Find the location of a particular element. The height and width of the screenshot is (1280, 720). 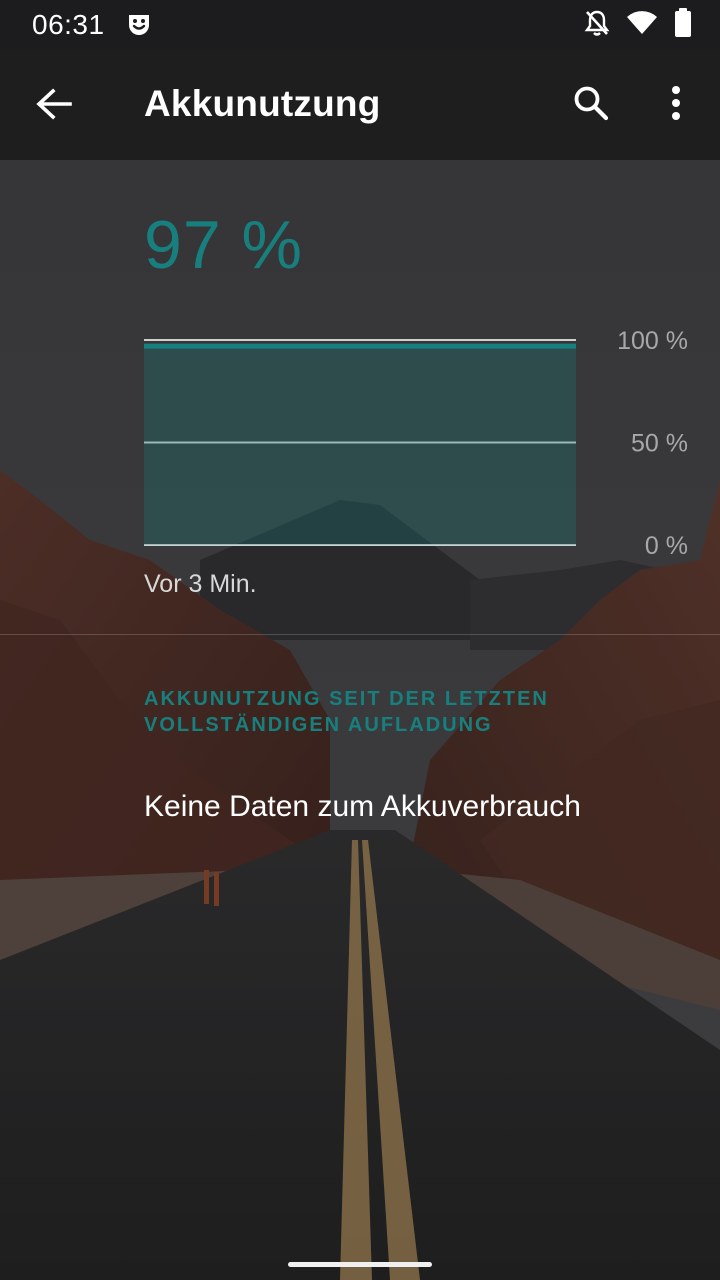

chart-y-tick-label: 0 % is located at coordinates (666, 546).